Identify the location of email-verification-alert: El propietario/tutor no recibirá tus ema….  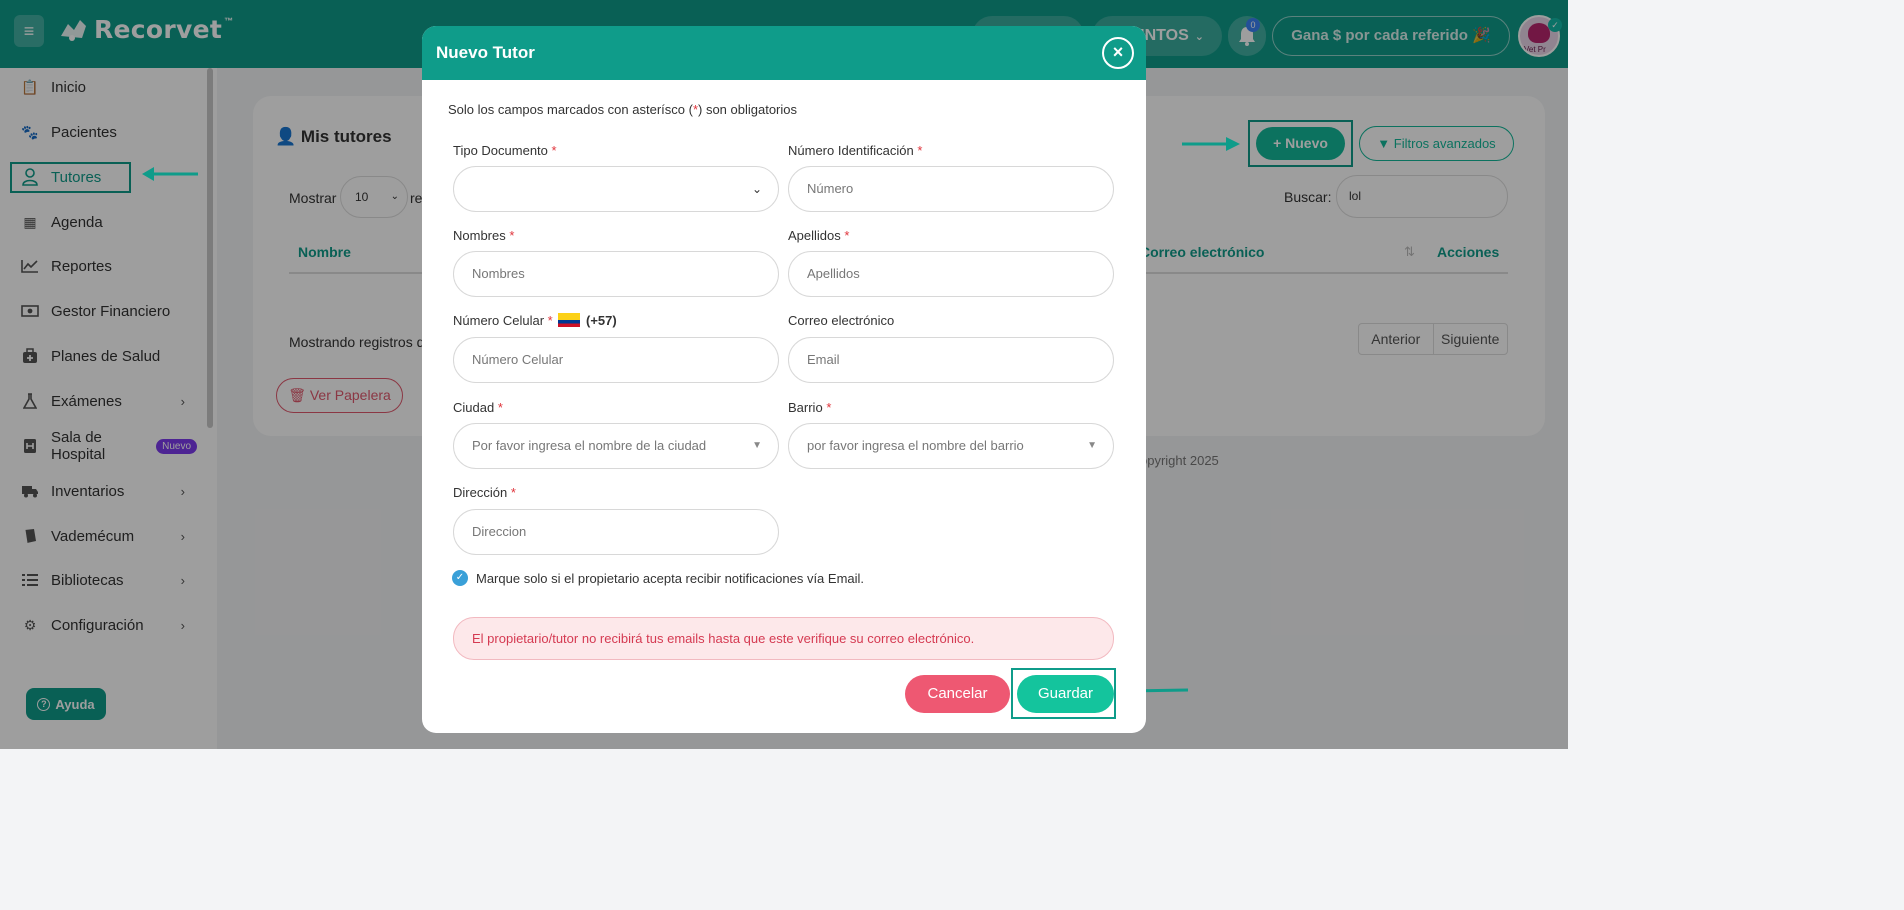
(783, 638).